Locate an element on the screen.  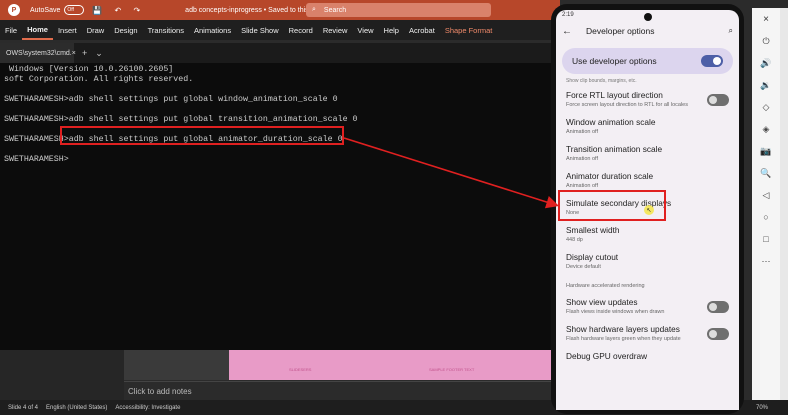
pref-summary: Flash views inside windows when drawn is located at coordinates (615, 312).